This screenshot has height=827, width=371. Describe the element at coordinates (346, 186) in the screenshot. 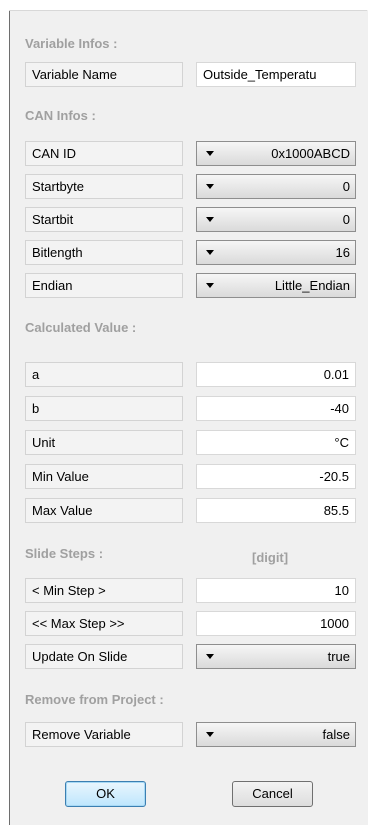

I see `startbyte-value: 0` at that location.